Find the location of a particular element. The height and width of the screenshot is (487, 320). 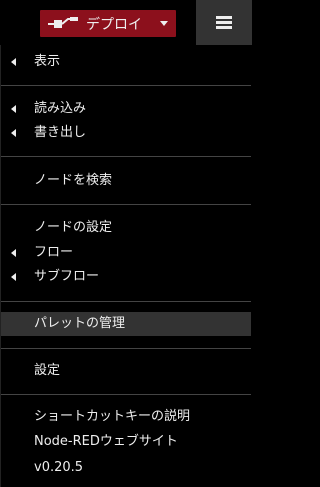

menu-item-palette: パレットの管理 is located at coordinates (126, 324).